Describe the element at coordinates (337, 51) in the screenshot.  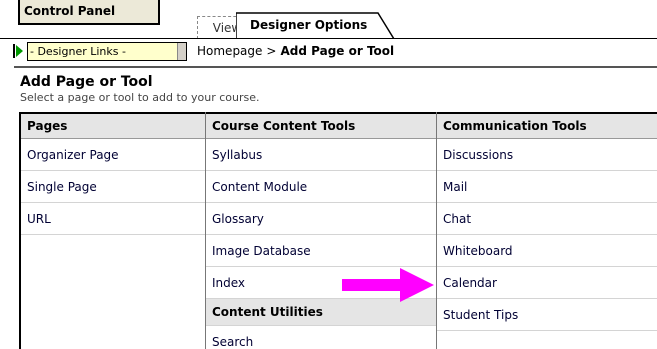
I see `breadcrumb-current: Add Page or Tool` at that location.